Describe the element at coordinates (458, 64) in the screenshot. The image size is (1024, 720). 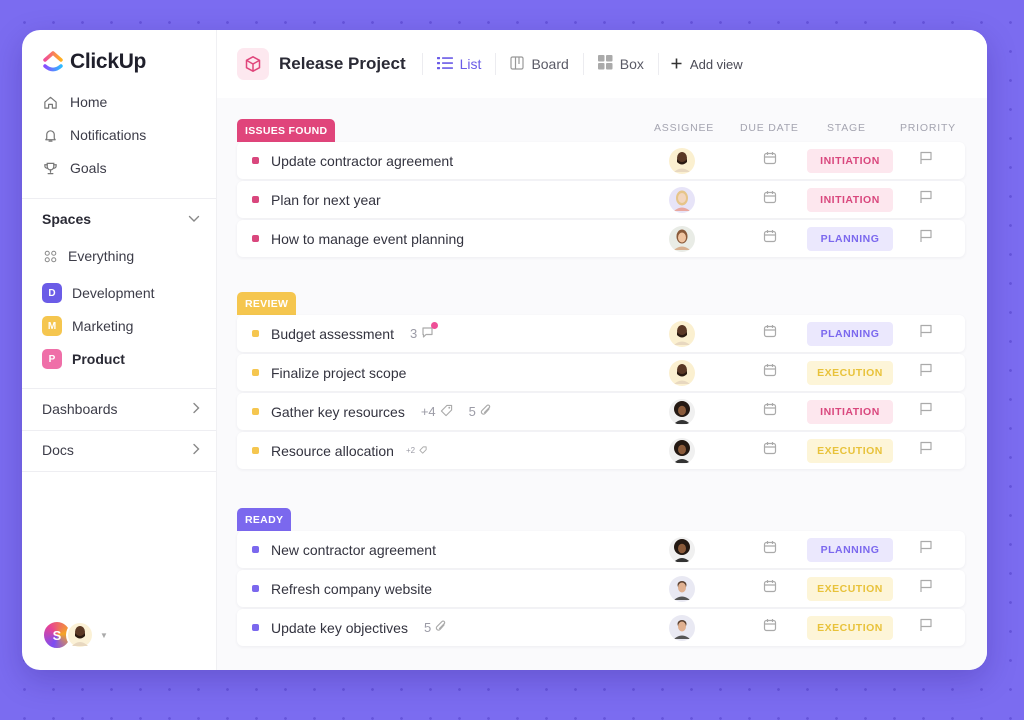
I see `tab-list: List` at that location.